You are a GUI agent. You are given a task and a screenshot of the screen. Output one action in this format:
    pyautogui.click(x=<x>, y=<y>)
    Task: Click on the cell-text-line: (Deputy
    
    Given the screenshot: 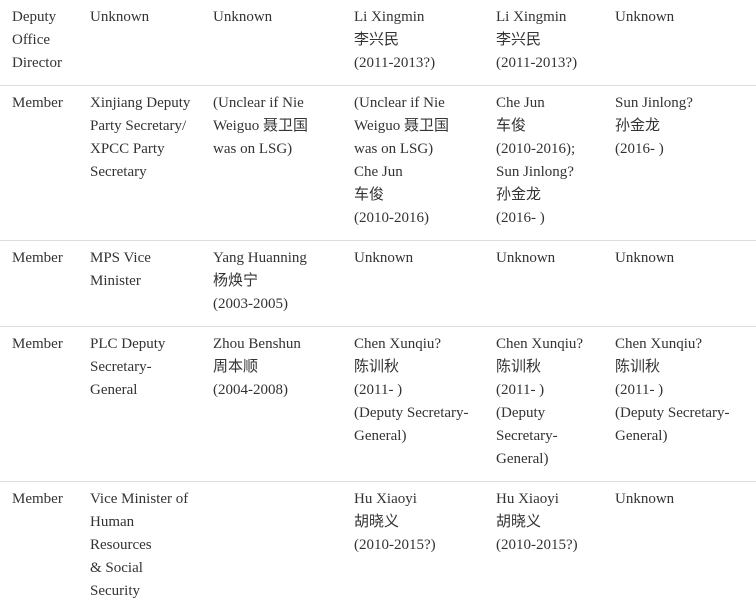 What is the action you would take?
    pyautogui.click(x=547, y=413)
    